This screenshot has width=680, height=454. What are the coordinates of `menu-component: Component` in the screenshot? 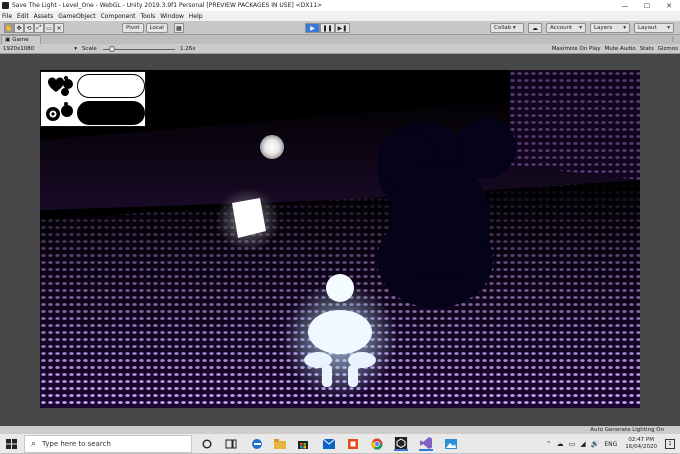 It's located at (118, 16).